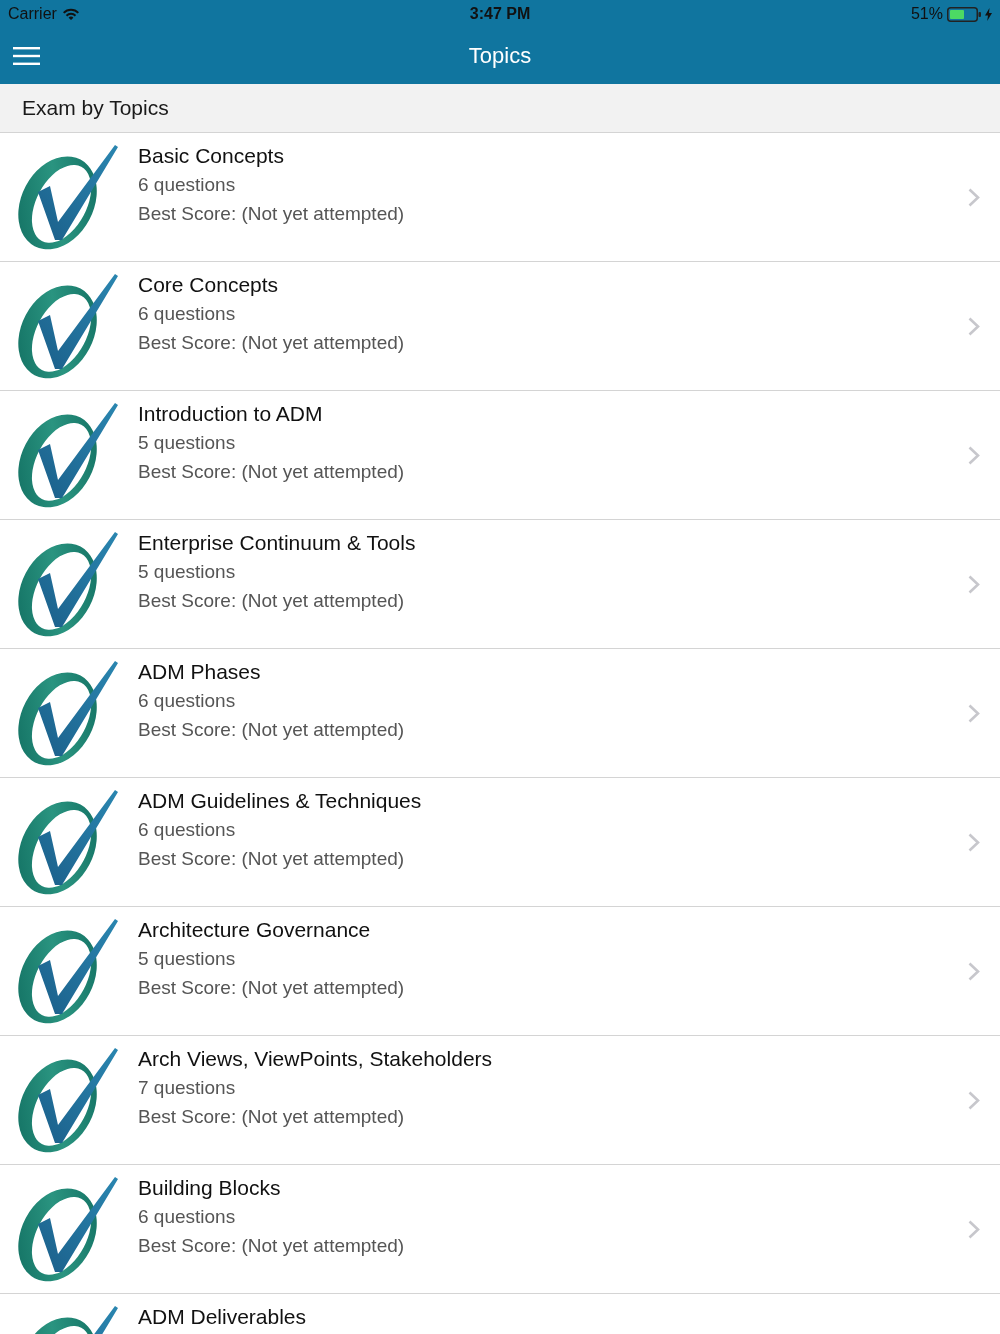 Image resolution: width=1000 pixels, height=1334 pixels. What do you see at coordinates (209, 285) in the screenshot?
I see `topic-title: Core Concepts` at bounding box center [209, 285].